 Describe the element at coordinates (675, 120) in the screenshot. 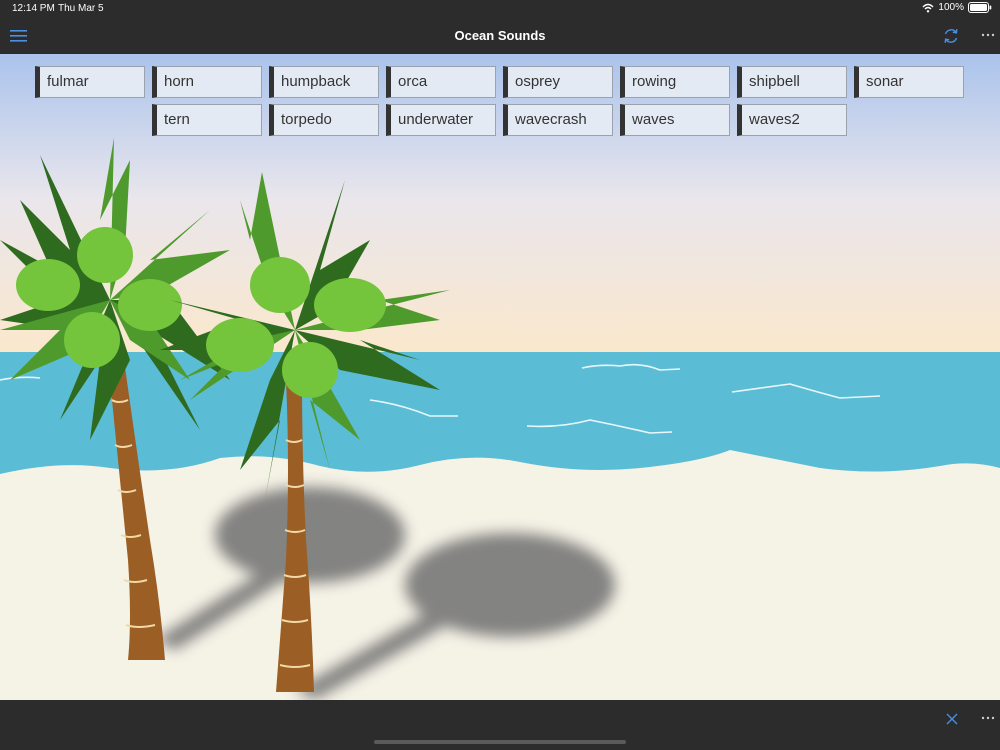

I see `sound-button-waves: waves` at that location.